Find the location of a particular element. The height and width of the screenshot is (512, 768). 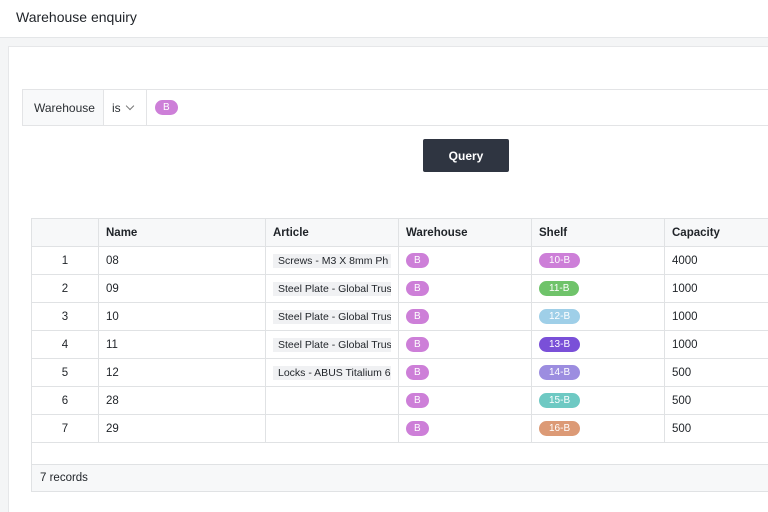

filter-operator-label: is is located at coordinates (116, 107).